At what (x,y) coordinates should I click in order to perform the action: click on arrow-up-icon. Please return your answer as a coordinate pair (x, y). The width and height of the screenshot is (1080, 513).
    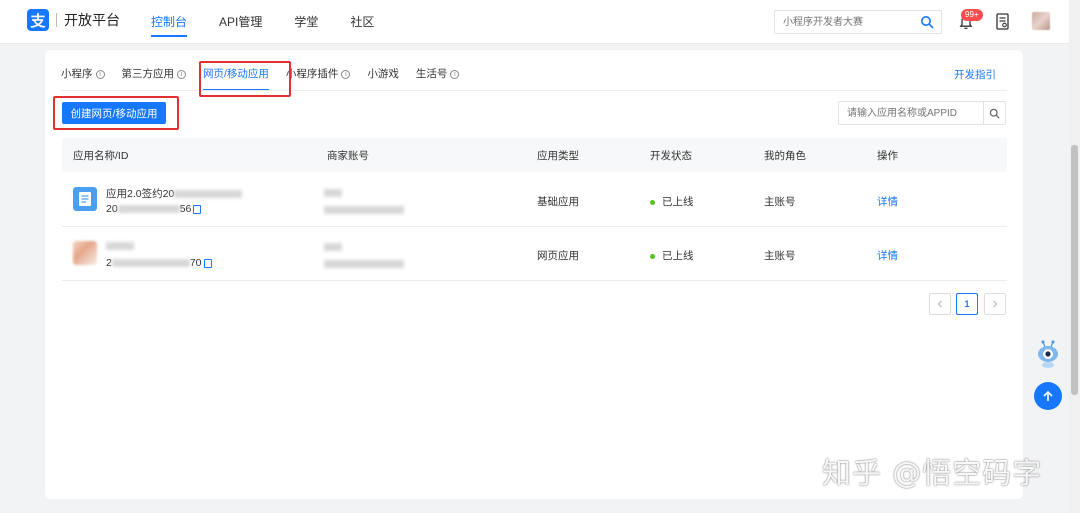
    Looking at the image, I should click on (1048, 395).